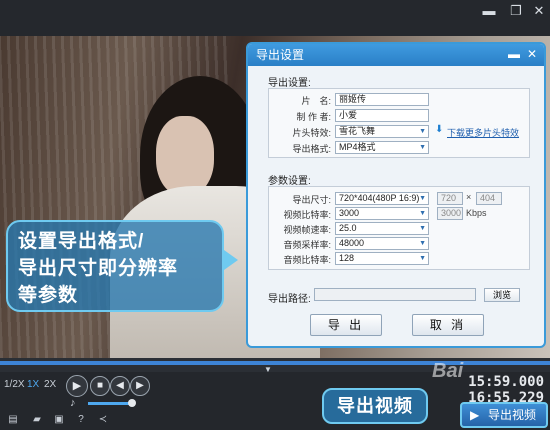 This screenshot has width=550, height=430. What do you see at coordinates (382, 213) in the screenshot?
I see `video-bitrate-select: 3000` at bounding box center [382, 213].